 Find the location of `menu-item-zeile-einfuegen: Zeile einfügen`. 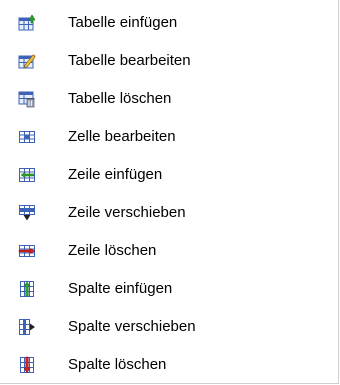

menu-item-zeile-einfuegen: Zeile einfügen is located at coordinates (169, 175).